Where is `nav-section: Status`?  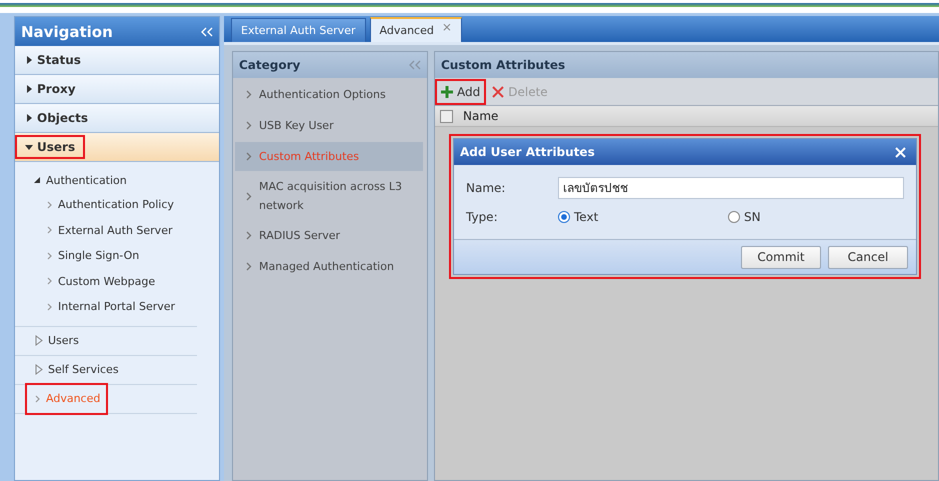 nav-section: Status is located at coordinates (117, 60).